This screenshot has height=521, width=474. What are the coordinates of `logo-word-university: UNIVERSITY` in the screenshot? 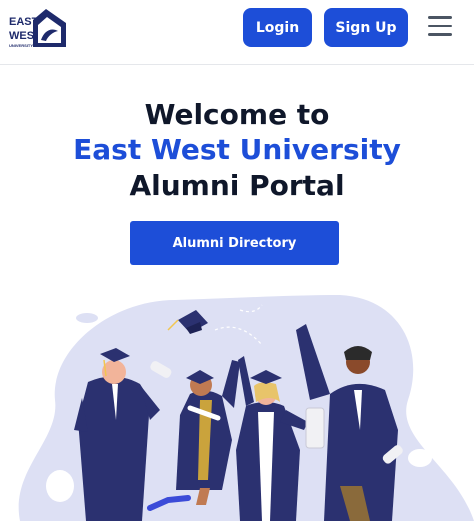 It's located at (21, 45).